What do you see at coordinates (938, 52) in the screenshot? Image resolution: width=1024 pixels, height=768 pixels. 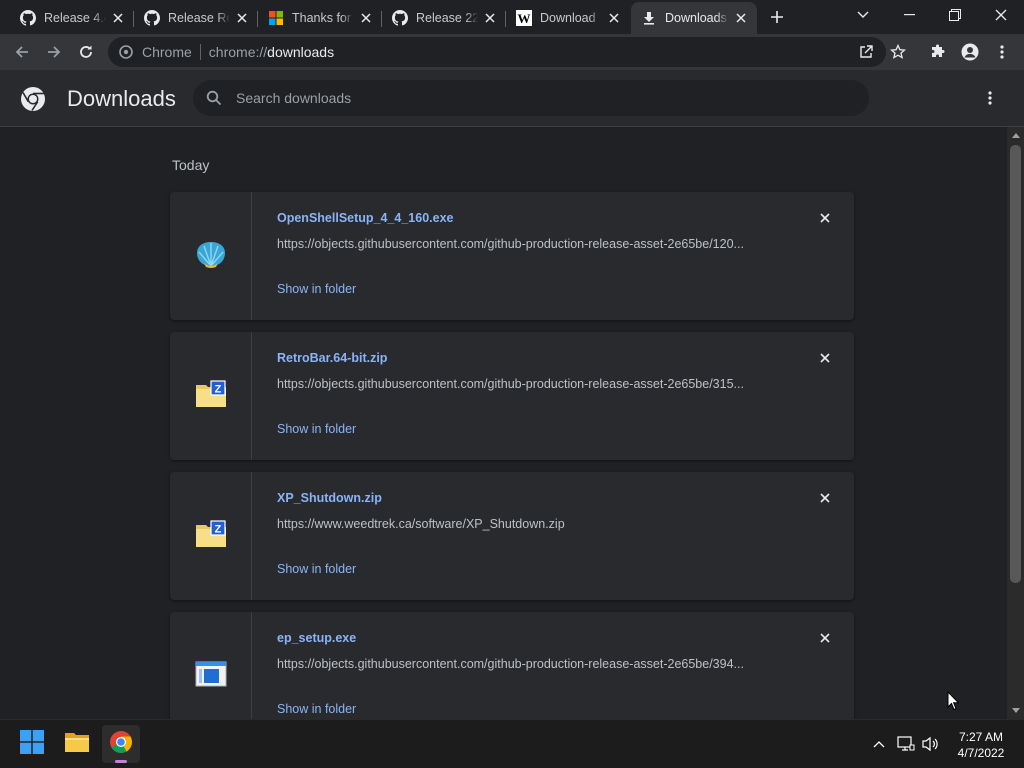 I see `extensions-puzzle-icon` at bounding box center [938, 52].